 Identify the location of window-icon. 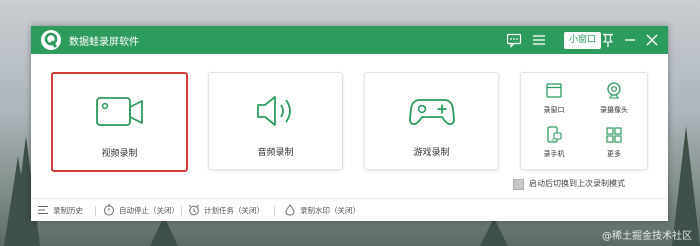
(554, 90).